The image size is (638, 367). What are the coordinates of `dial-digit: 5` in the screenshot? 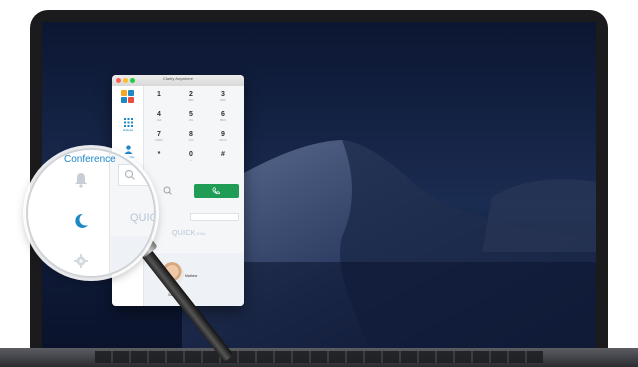 It's located at (191, 114).